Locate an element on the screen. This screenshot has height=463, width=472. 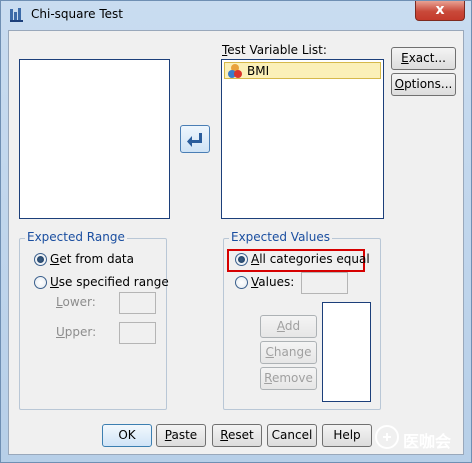
paste-button: Paste is located at coordinates (181, 435).